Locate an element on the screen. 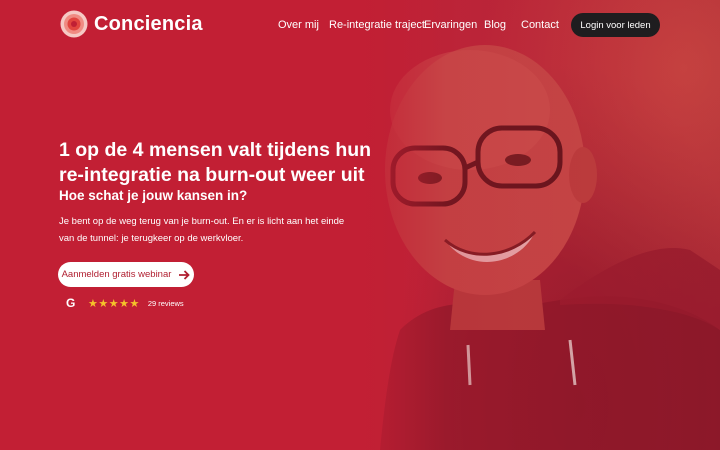  nav-reintegratie-traject: Re-integratie traject is located at coordinates (377, 25).